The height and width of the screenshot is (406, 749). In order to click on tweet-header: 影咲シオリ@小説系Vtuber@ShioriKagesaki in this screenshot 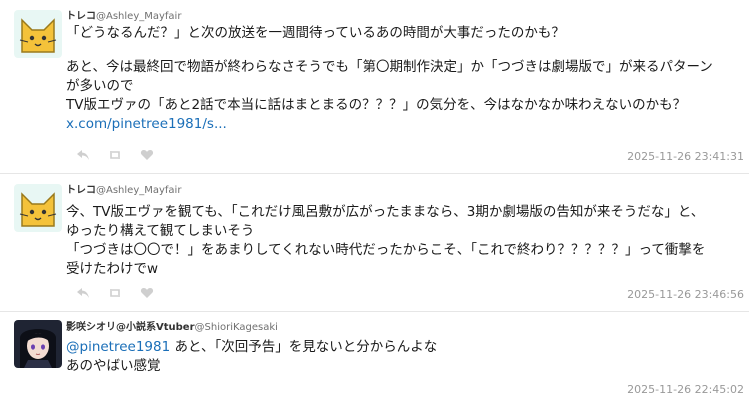, I will do `click(172, 325)`.